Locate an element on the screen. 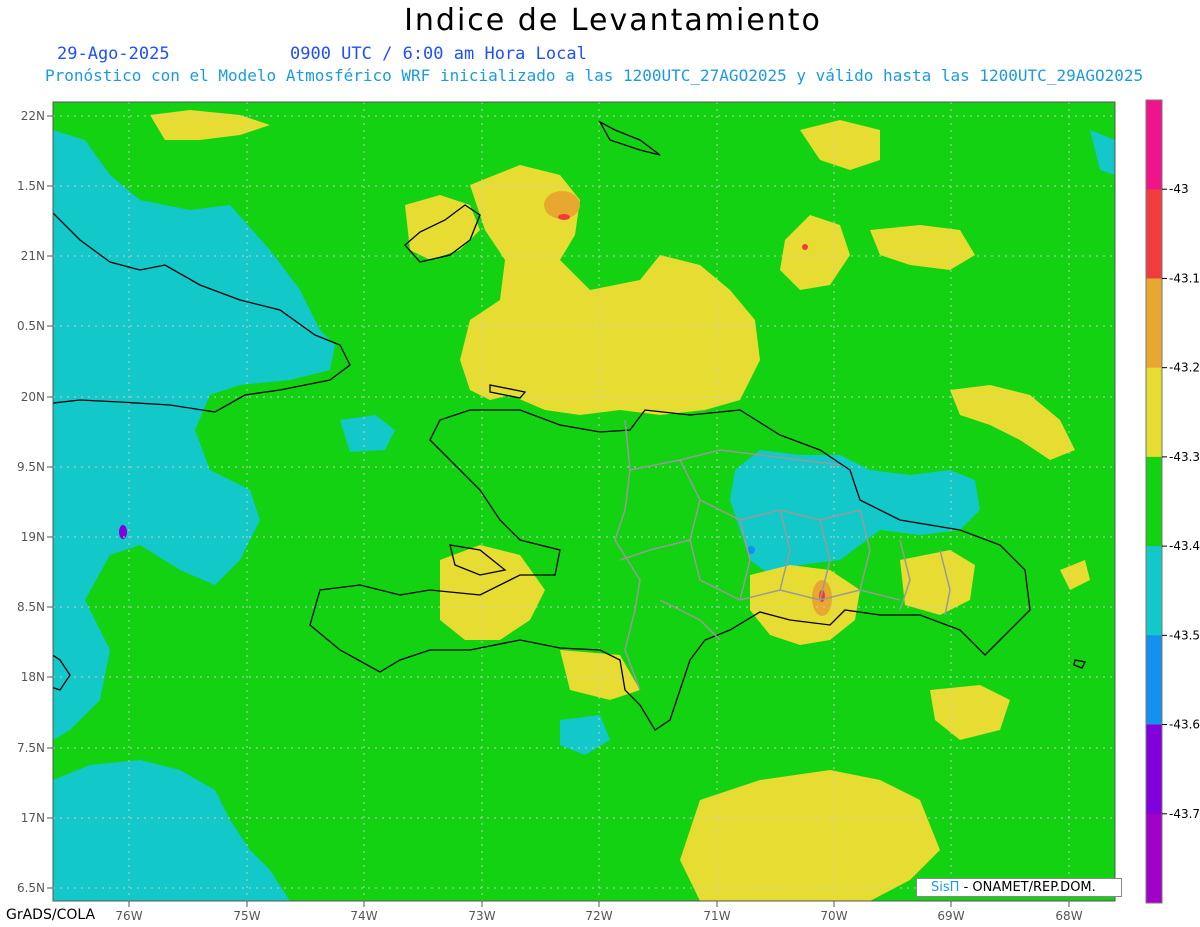  colorbar: -43 -43.1 -43.2 -43.3 -43.4 -43.5 -43.6 -43.7 is located at coordinates (1172, 501).